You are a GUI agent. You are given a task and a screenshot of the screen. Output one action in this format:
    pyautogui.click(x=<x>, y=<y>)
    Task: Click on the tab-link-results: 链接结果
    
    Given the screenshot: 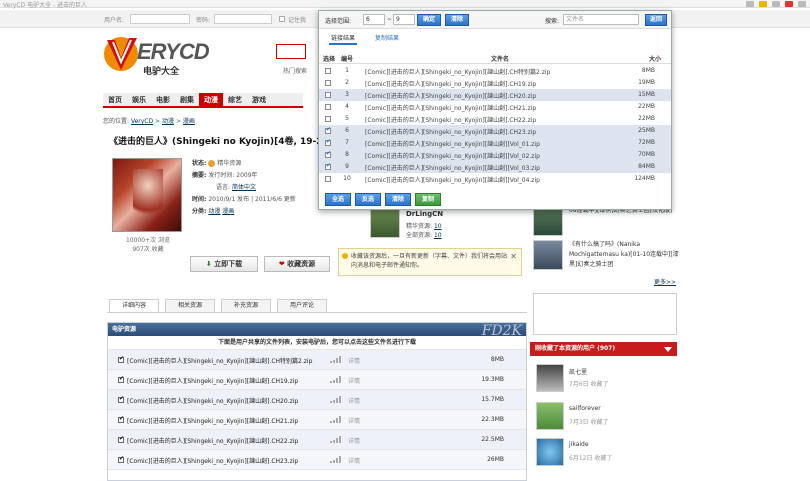 What is the action you would take?
    pyautogui.click(x=343, y=39)
    